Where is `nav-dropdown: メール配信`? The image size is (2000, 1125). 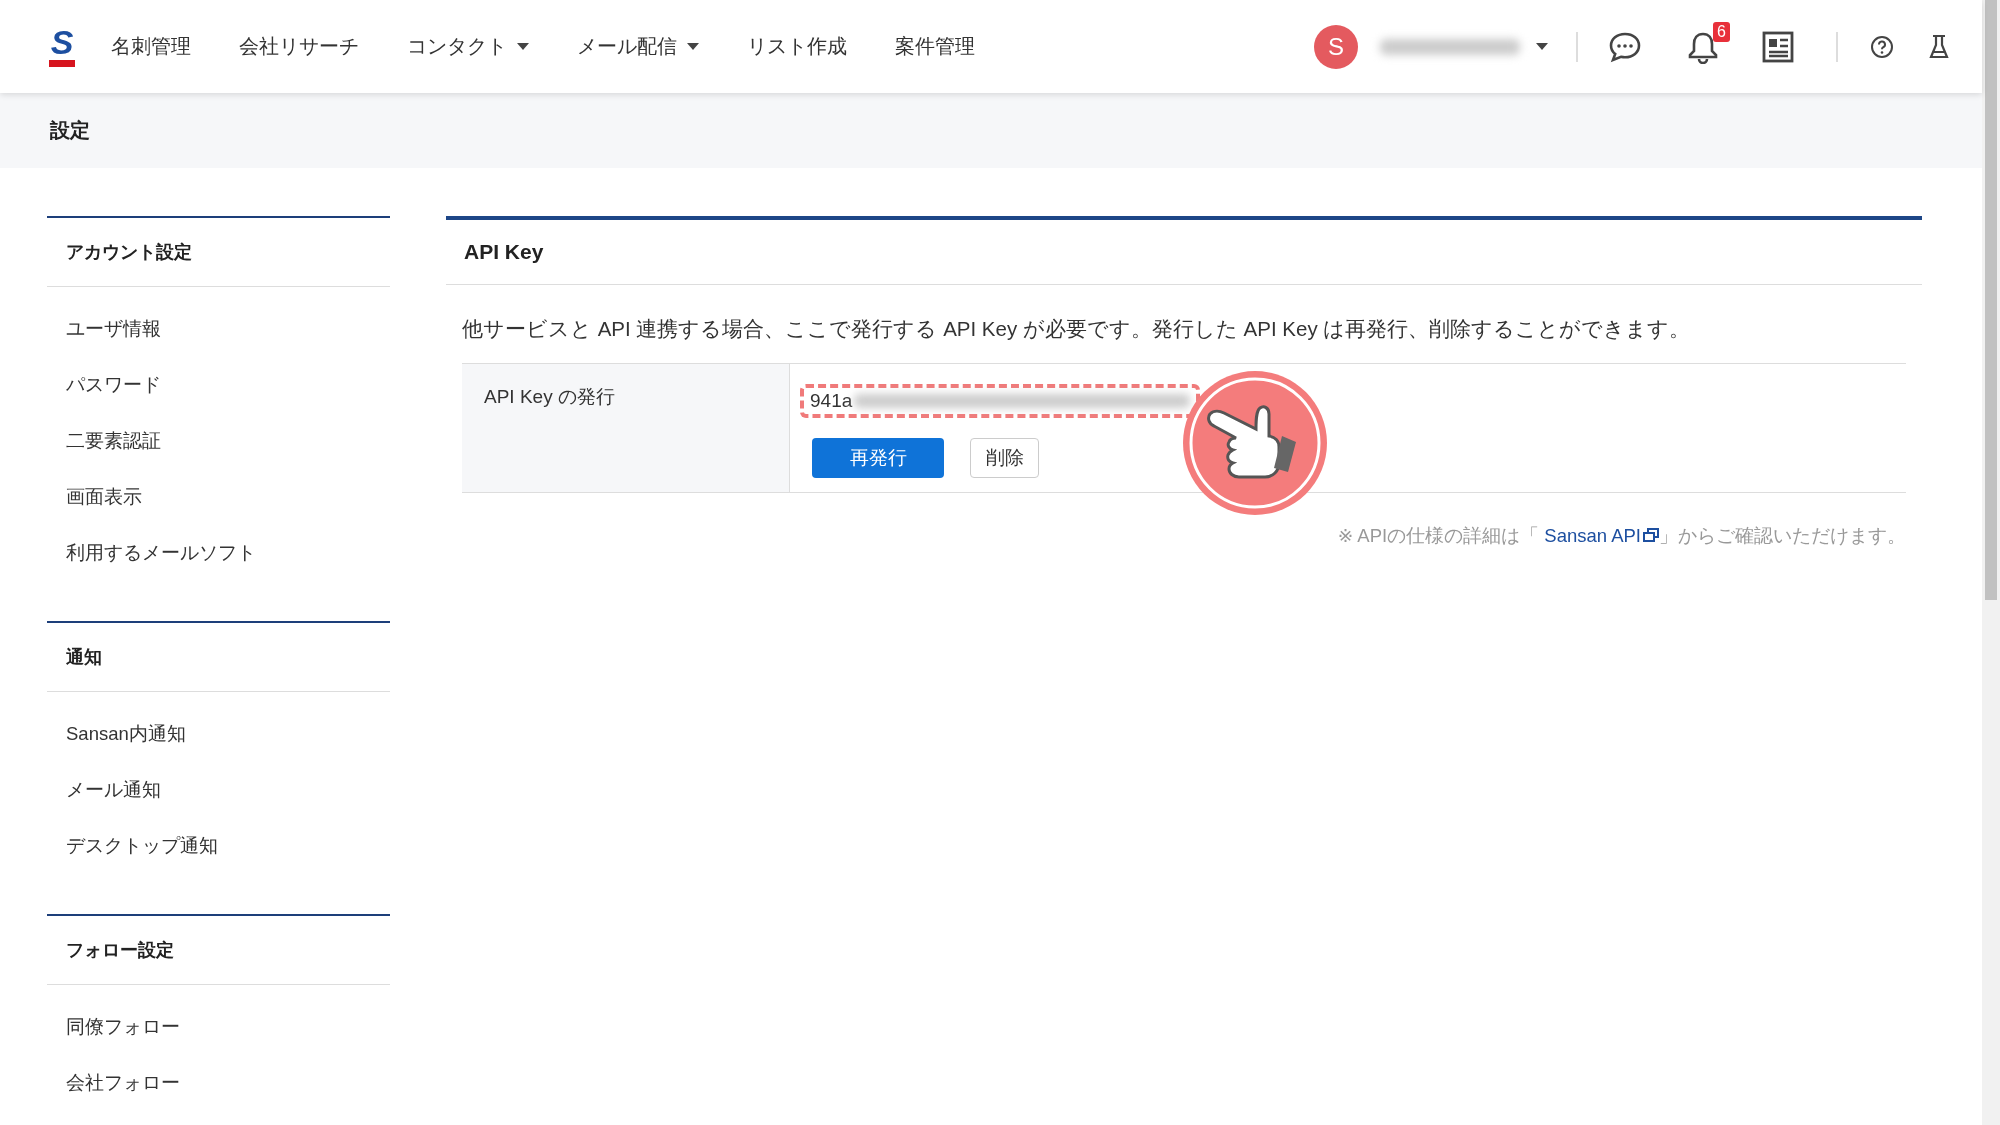 nav-dropdown: メール配信 is located at coordinates (638, 46).